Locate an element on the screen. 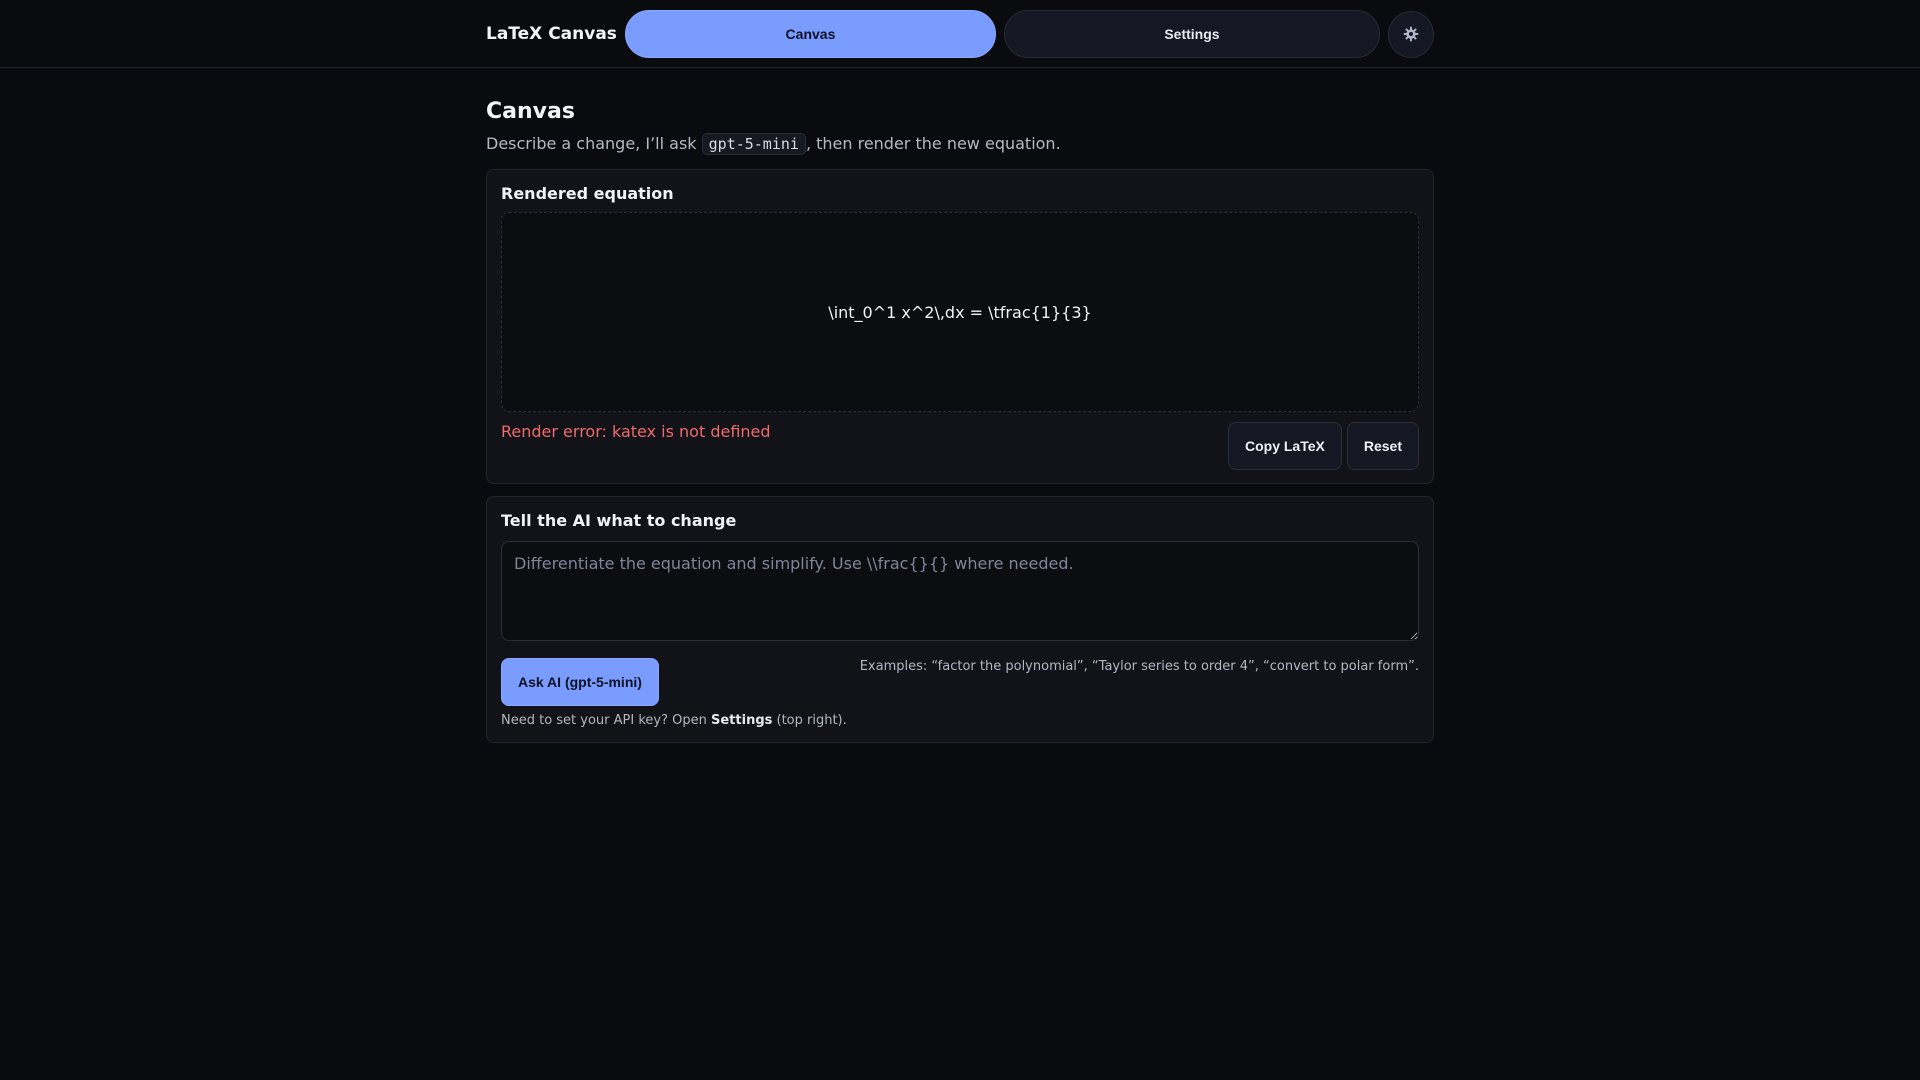 The width and height of the screenshot is (1920, 1080). change-instruction-input is located at coordinates (960, 591).